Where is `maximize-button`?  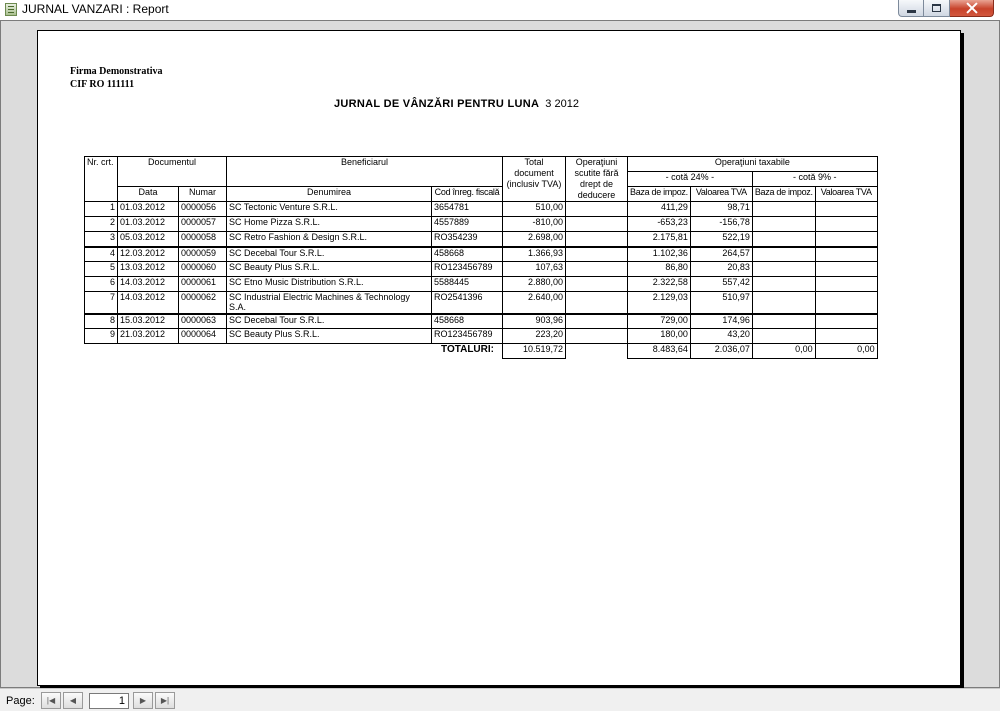 maximize-button is located at coordinates (937, 8).